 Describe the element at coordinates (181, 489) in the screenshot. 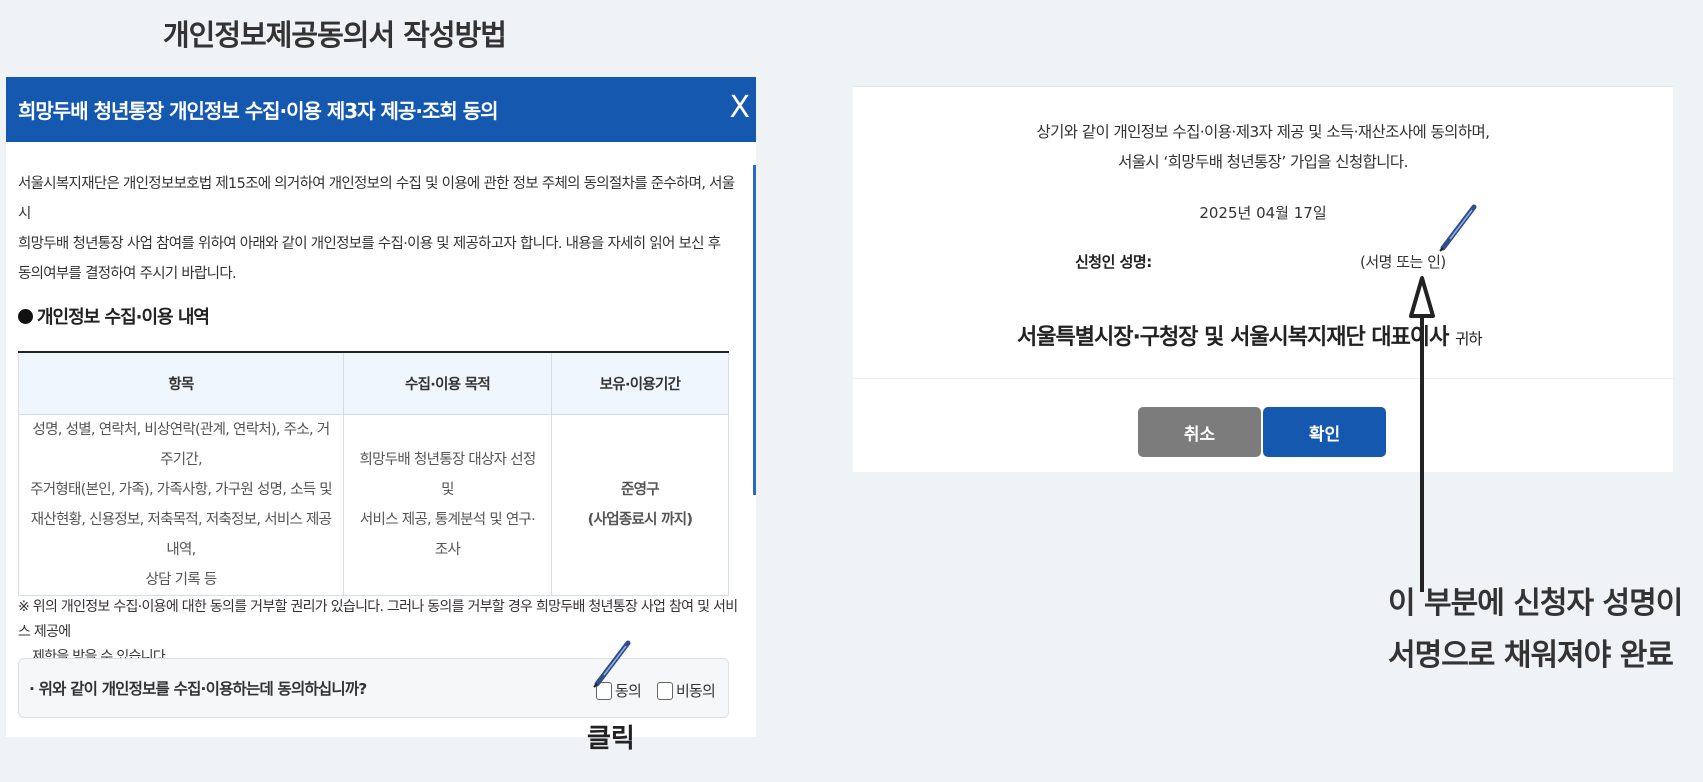

I see `cell-line: 주거형태(본인, 가족), 가족사항, 가구원 성명, 소득 및` at that location.